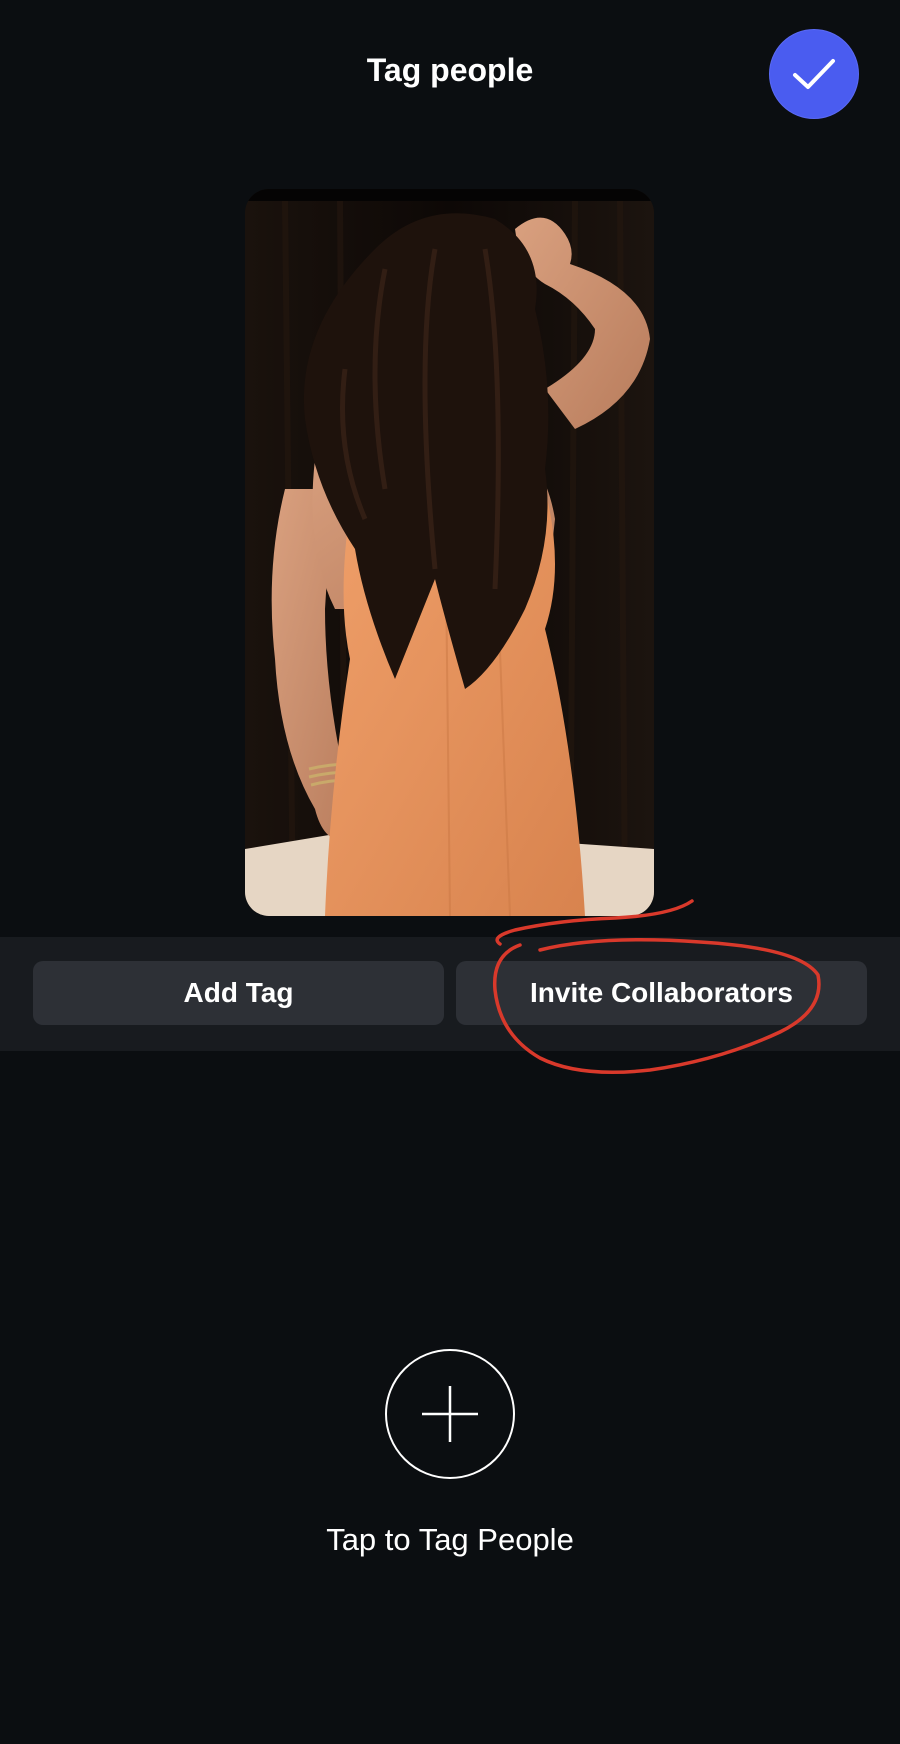  Describe the element at coordinates (238, 993) in the screenshot. I see `add-tag-button: Add Tag` at that location.